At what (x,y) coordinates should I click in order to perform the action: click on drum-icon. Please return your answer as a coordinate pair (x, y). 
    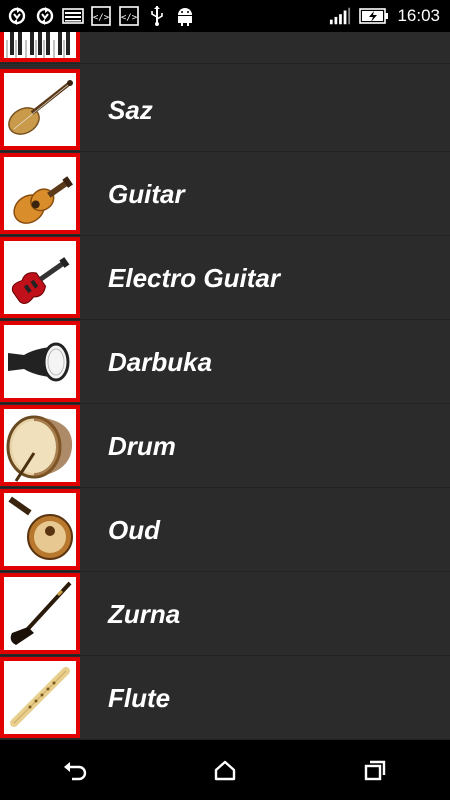
    Looking at the image, I should click on (40, 445).